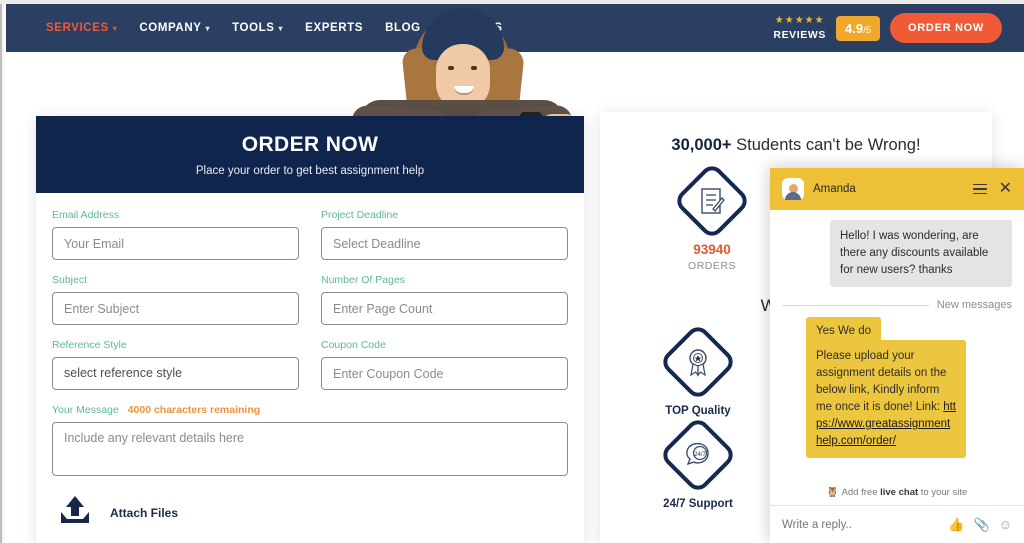 The height and width of the screenshot is (543, 1024). Describe the element at coordinates (1005, 524) in the screenshot. I see `emoji-icon: ☺` at that location.